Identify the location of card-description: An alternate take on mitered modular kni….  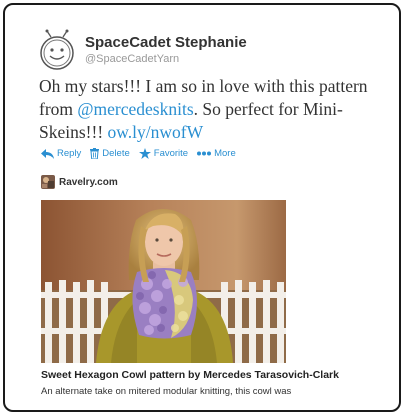
(166, 391).